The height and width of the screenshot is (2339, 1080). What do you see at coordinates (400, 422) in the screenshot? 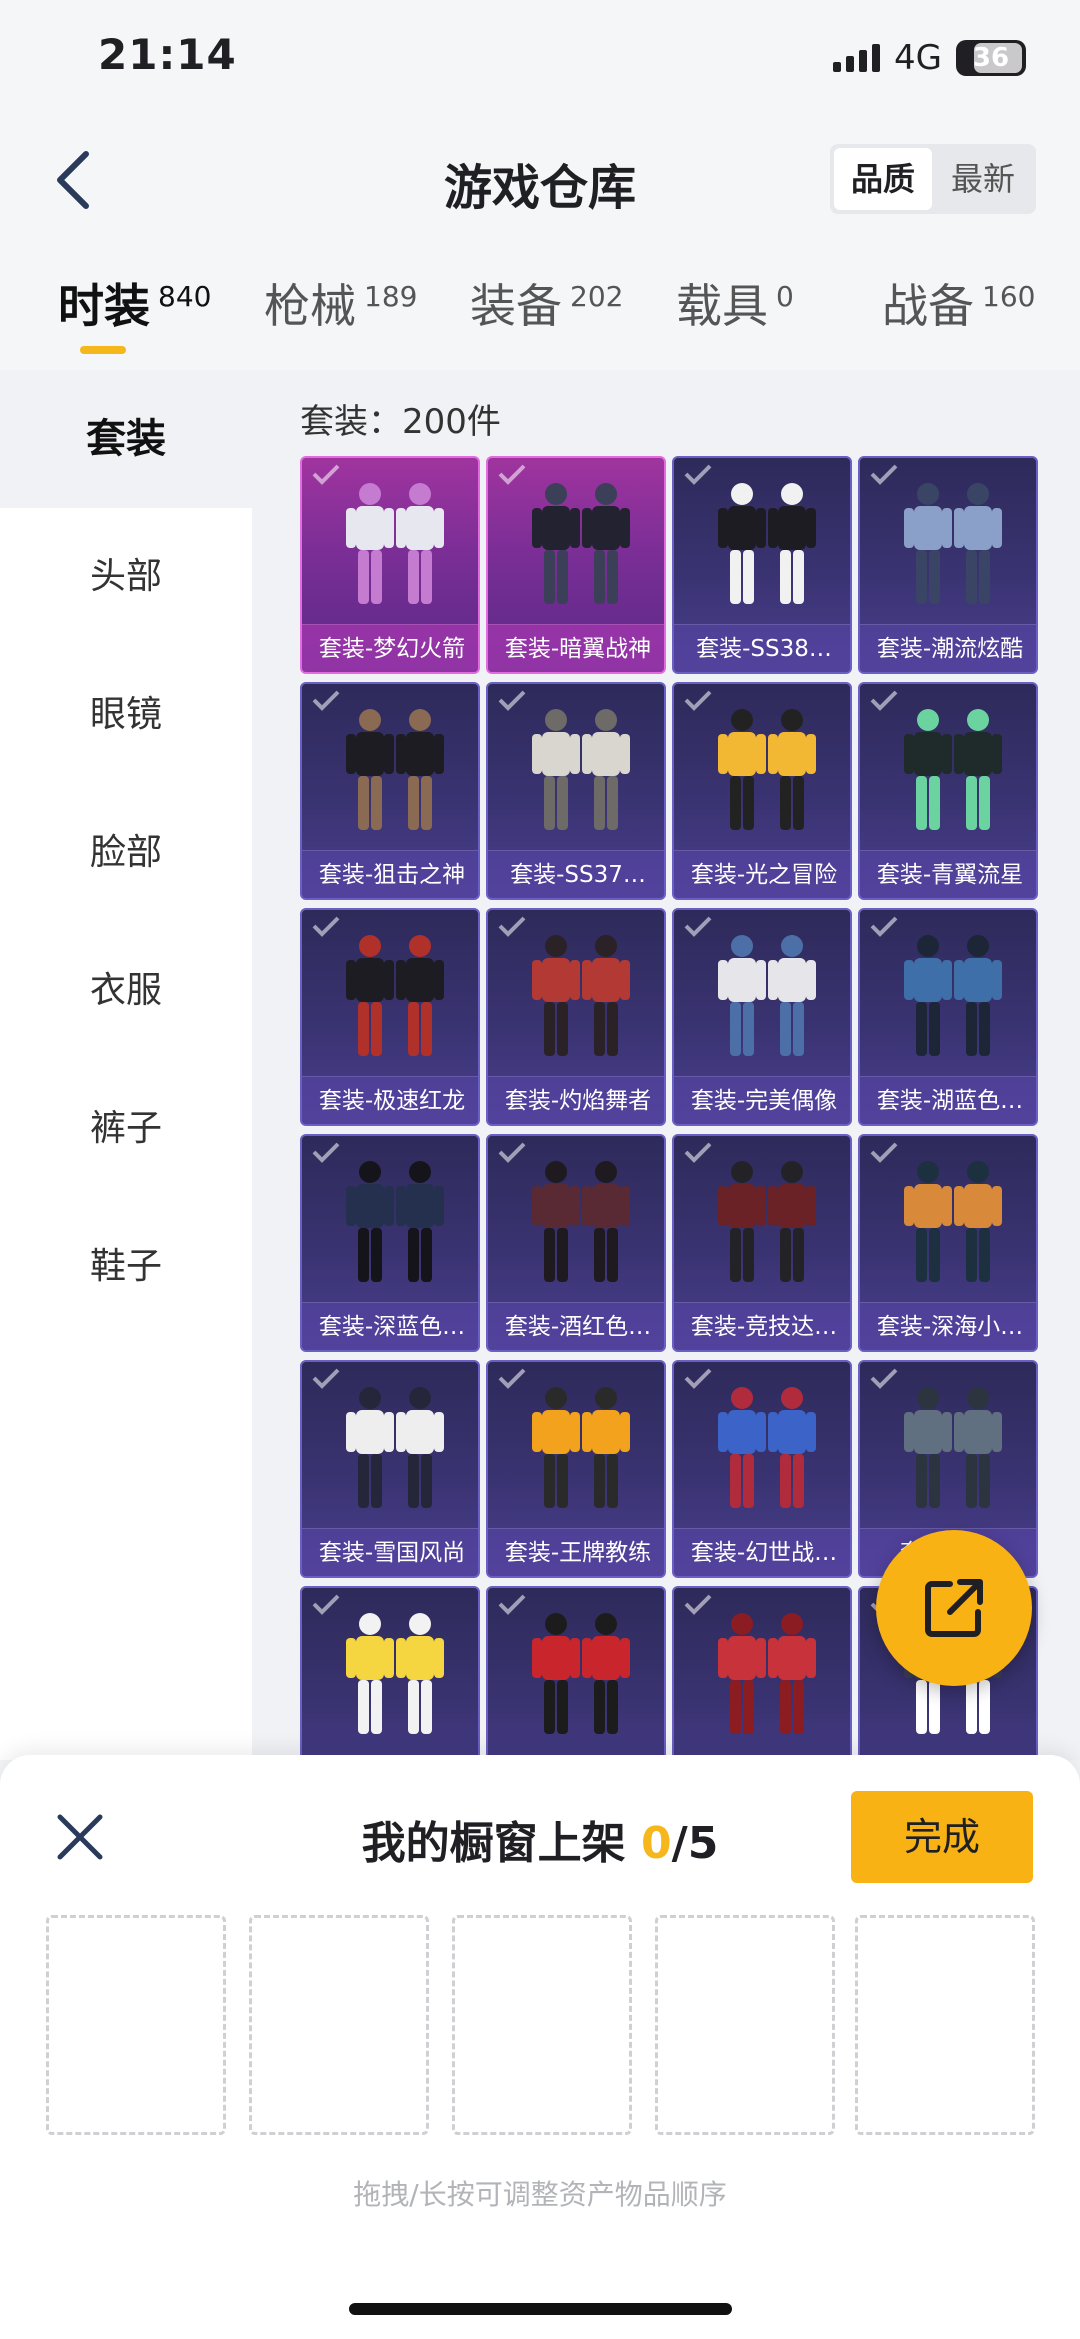
I see `item-count-label: 套装：200件` at bounding box center [400, 422].